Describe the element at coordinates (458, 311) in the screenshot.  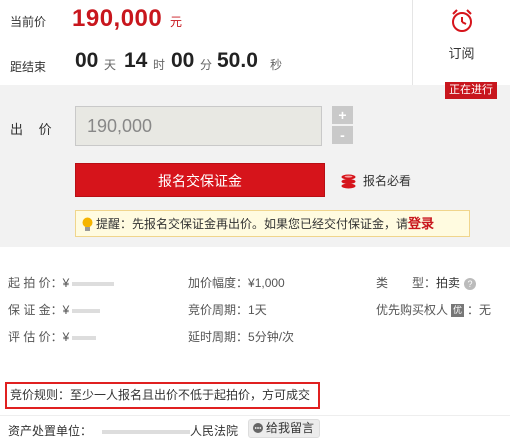
I see `priority-badge-icon: 优` at that location.